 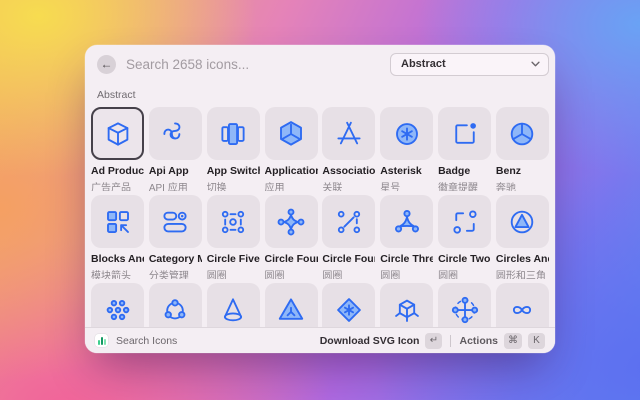 What do you see at coordinates (216, 187) in the screenshot?
I see `icon-sublabel: 切换` at bounding box center [216, 187].